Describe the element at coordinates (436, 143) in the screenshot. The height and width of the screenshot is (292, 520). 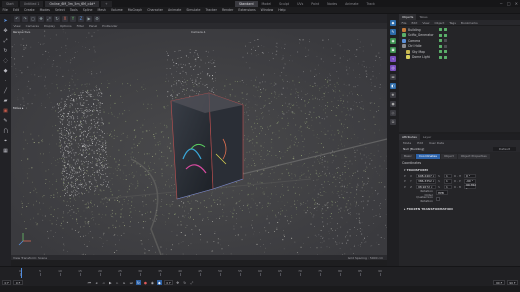
I see `user-data-menu: User Data` at that location.